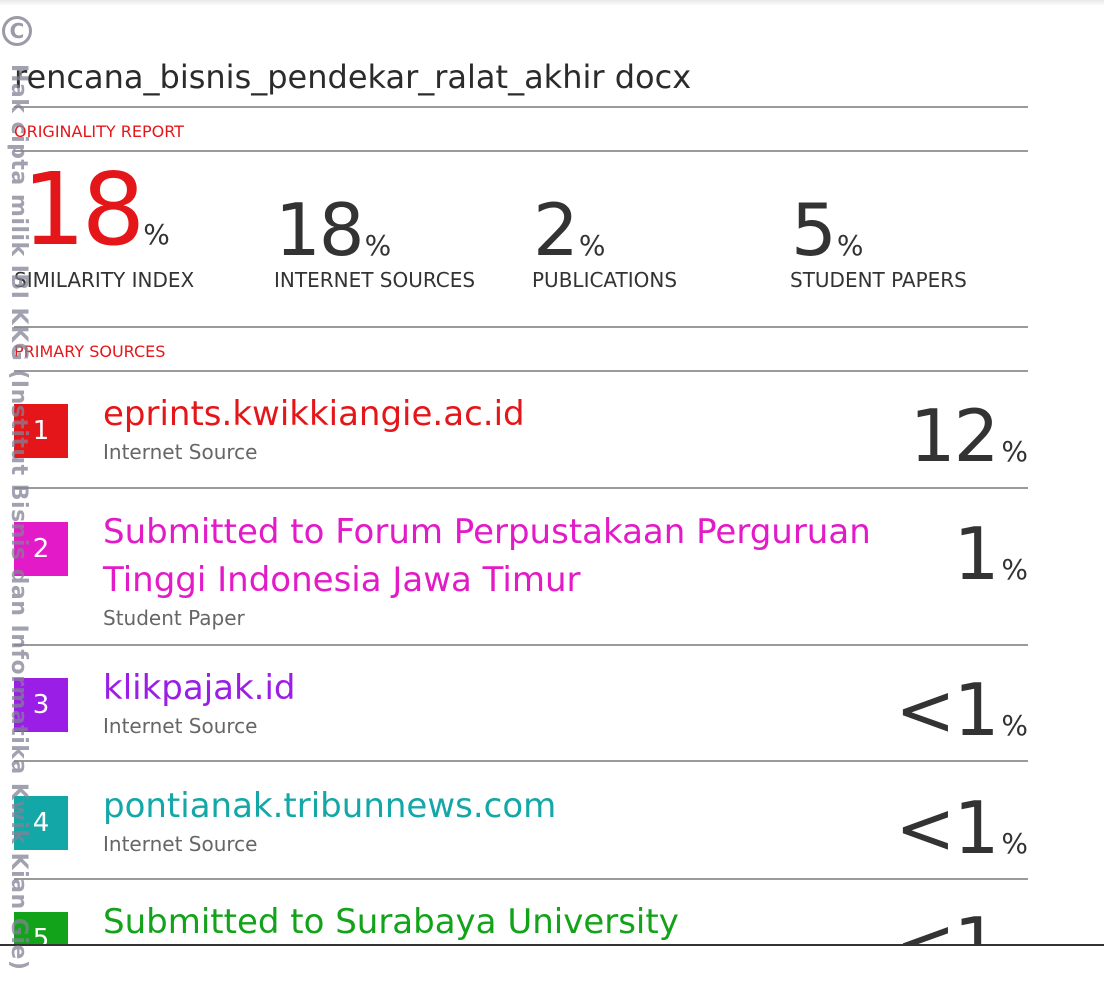 This screenshot has width=1104, height=996. Describe the element at coordinates (605, 280) in the screenshot. I see `publications-label: PUBLICATIONS` at that location.